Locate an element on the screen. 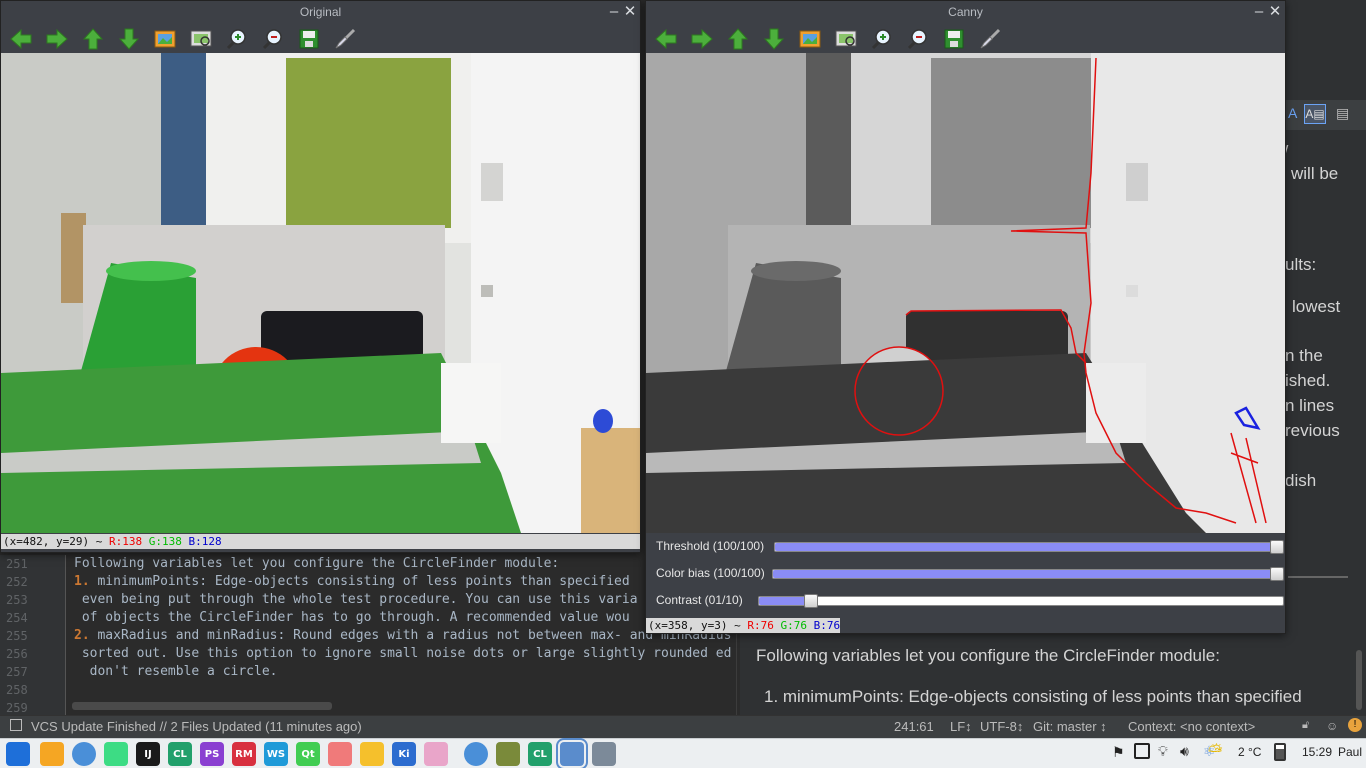  toggle-tool-windows-icon is located at coordinates (16, 725).